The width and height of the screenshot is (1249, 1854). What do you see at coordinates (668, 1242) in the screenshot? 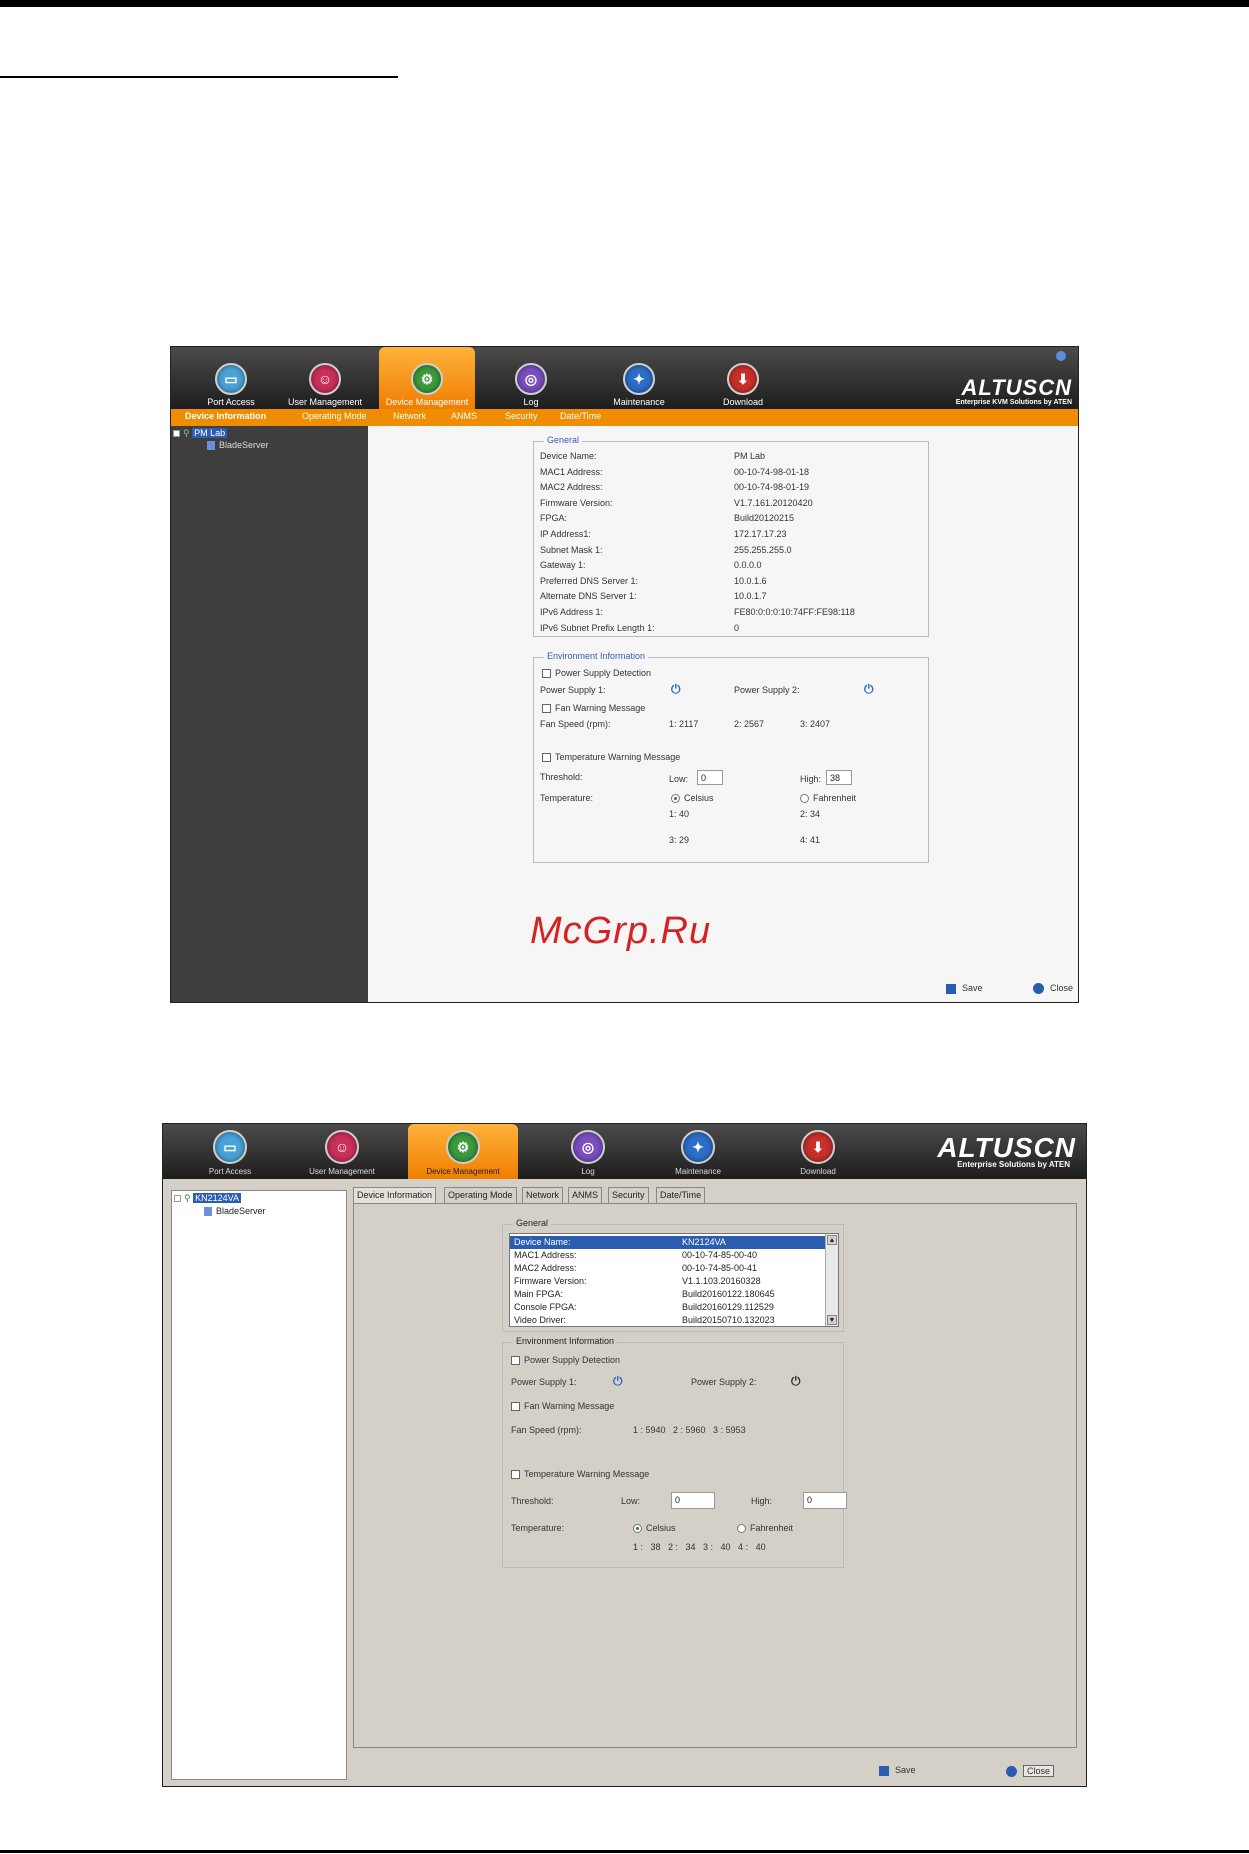
I see `list-item: Device Name: KN2124VA` at bounding box center [668, 1242].